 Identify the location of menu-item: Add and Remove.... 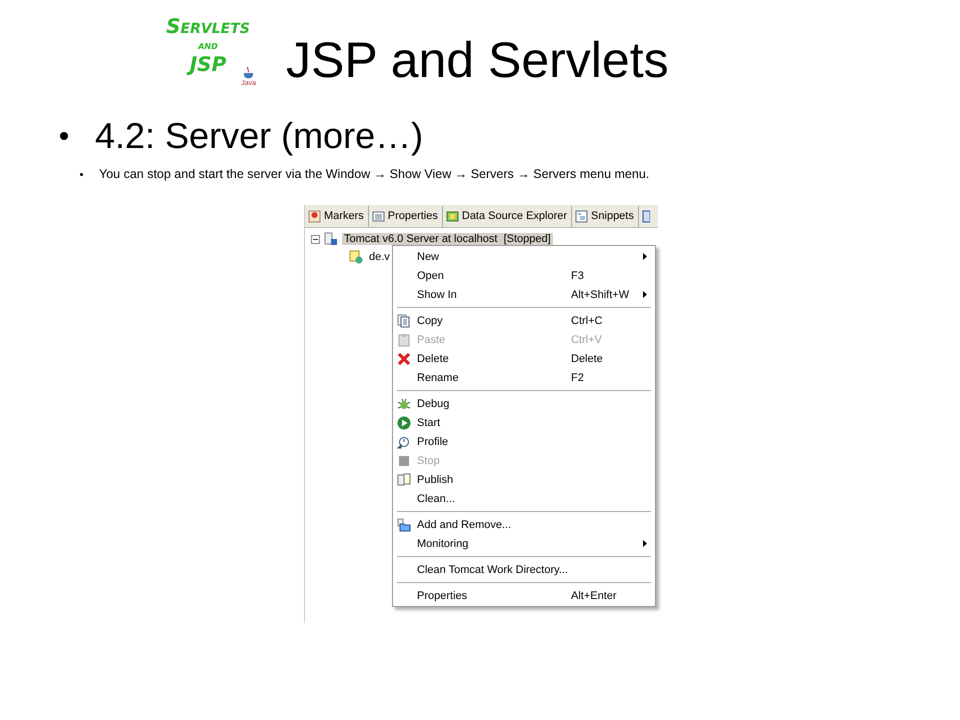
(524, 524).